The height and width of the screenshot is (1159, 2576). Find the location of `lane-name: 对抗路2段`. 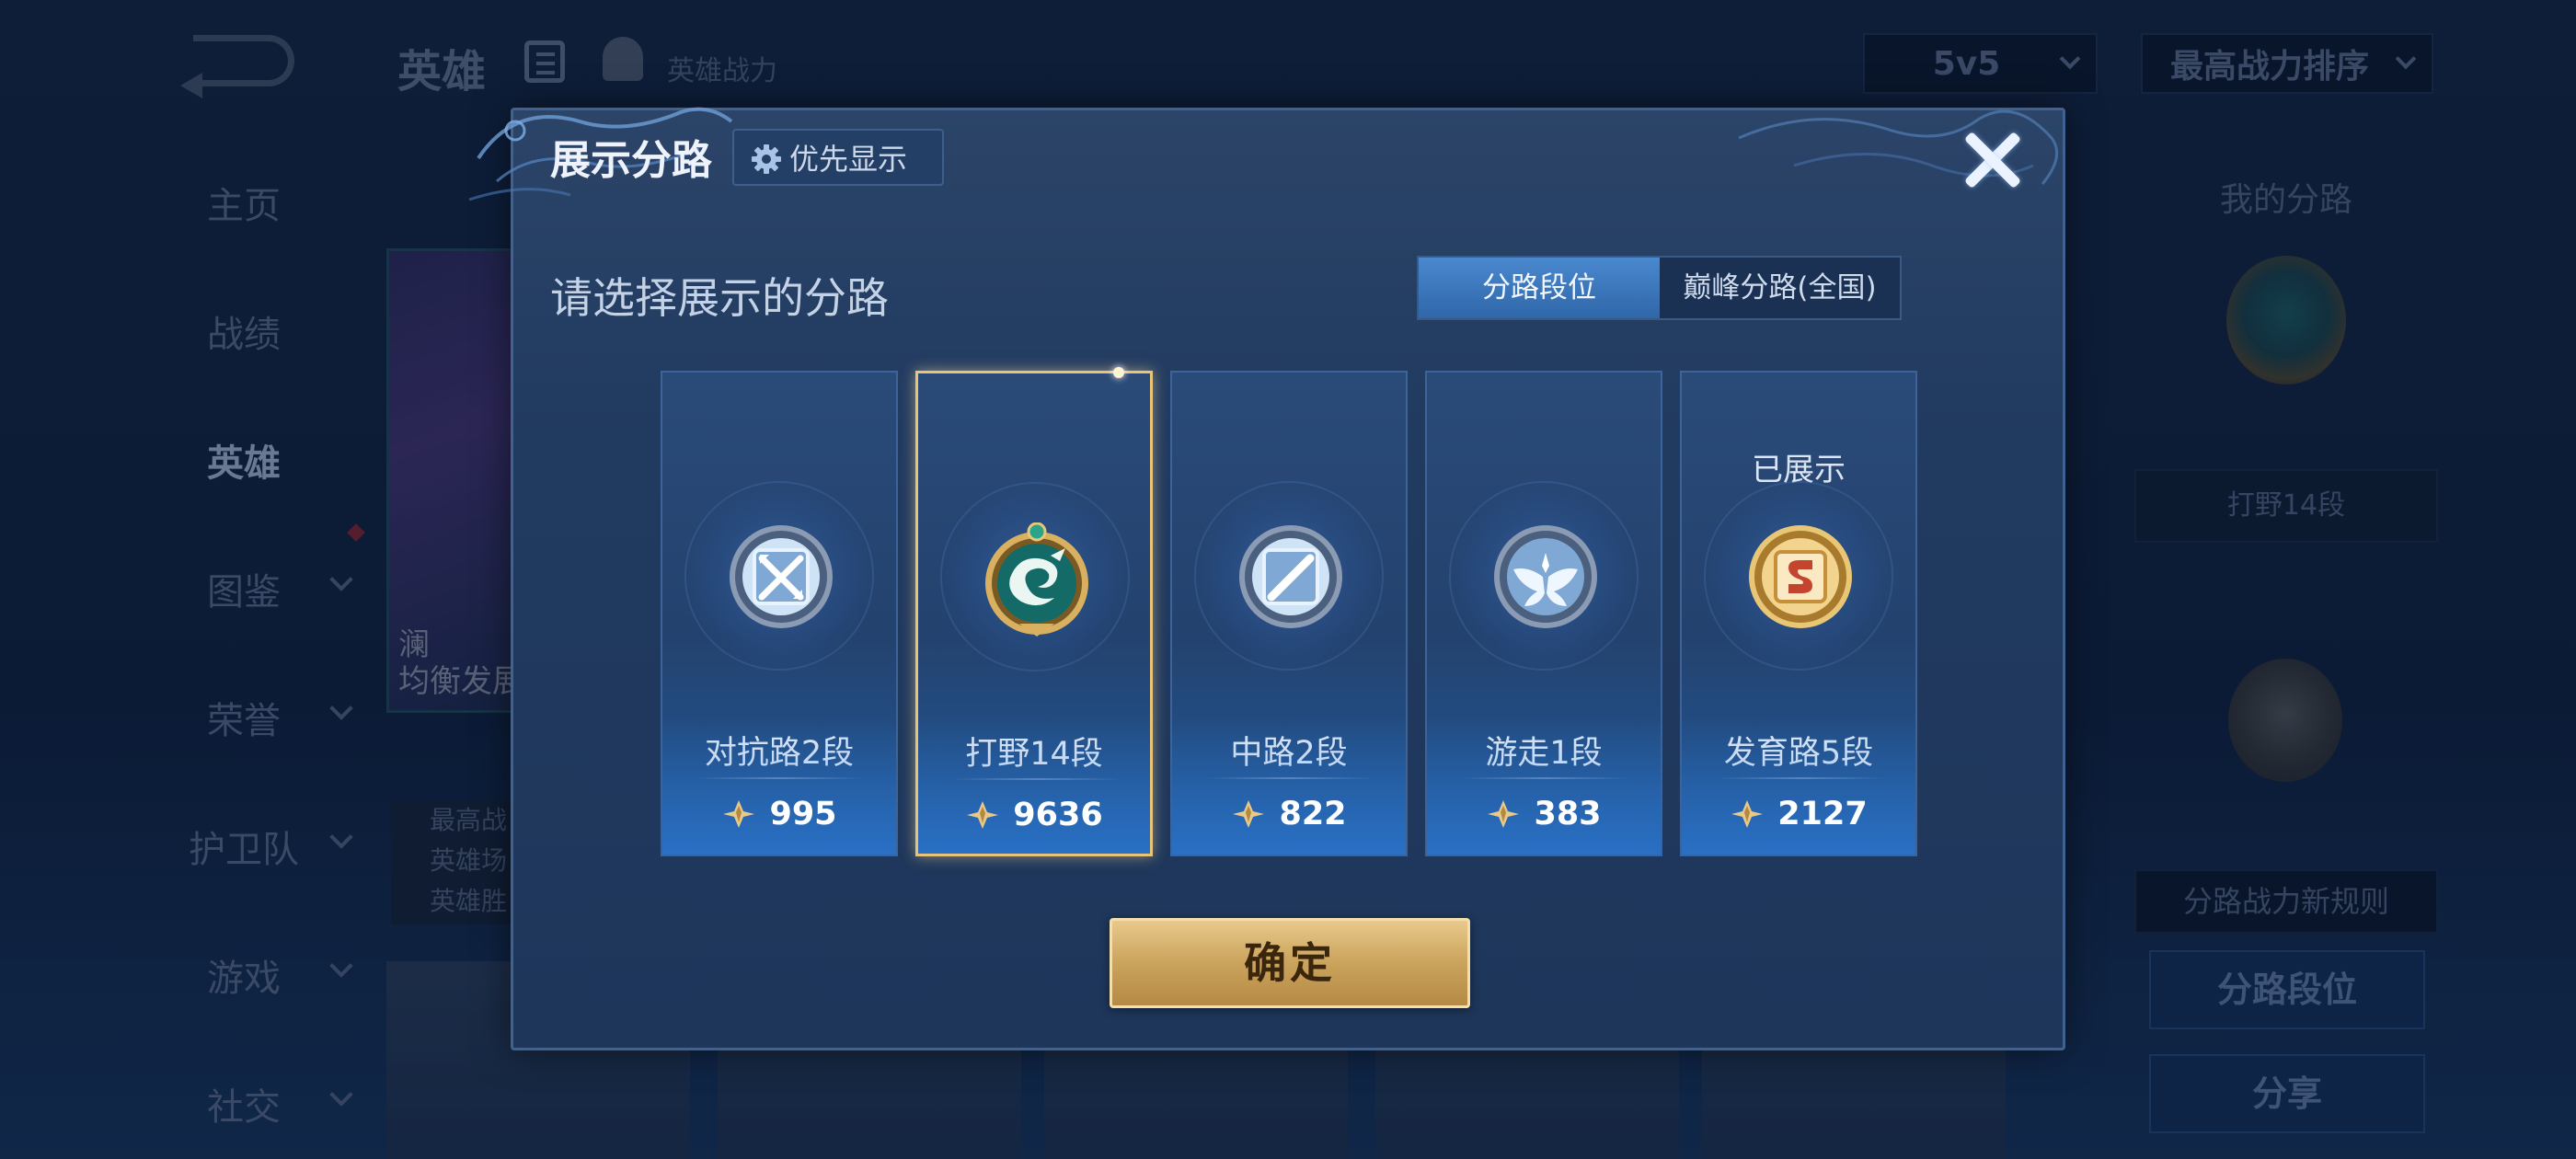

lane-name: 对抗路2段 is located at coordinates (779, 753).